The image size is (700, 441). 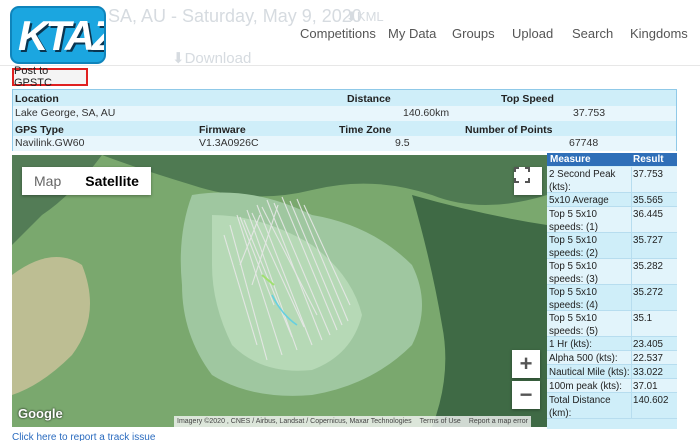 I want to click on measure-value: 35.565, so click(x=648, y=200).